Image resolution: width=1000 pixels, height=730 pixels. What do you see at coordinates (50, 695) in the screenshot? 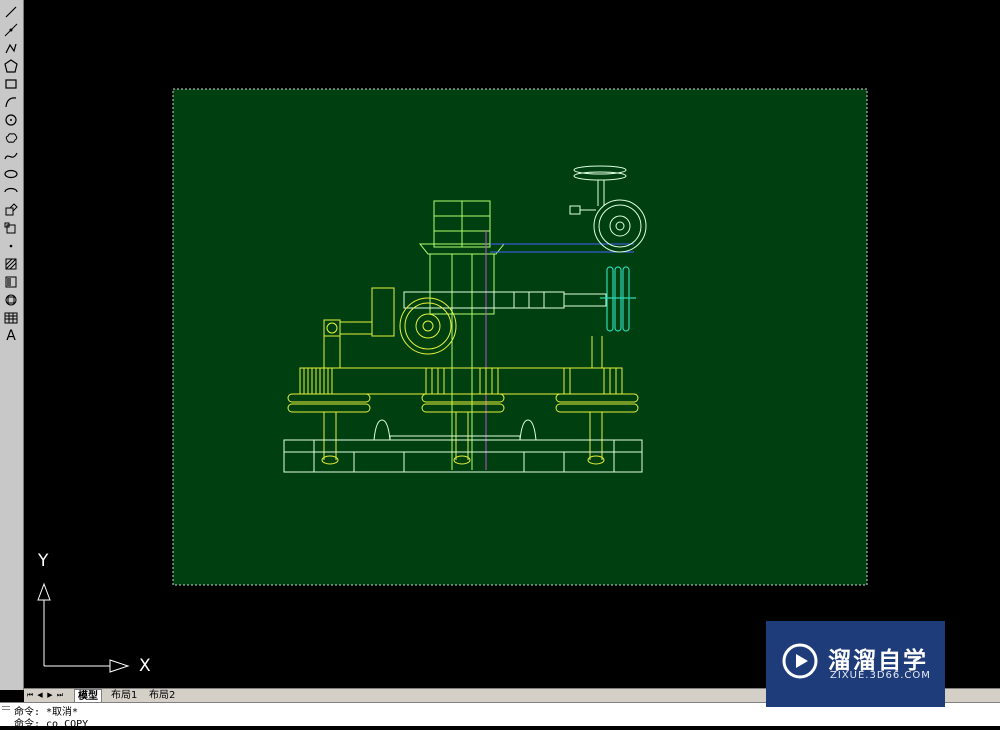
I see `next-tab-icon: ▶` at bounding box center [50, 695].